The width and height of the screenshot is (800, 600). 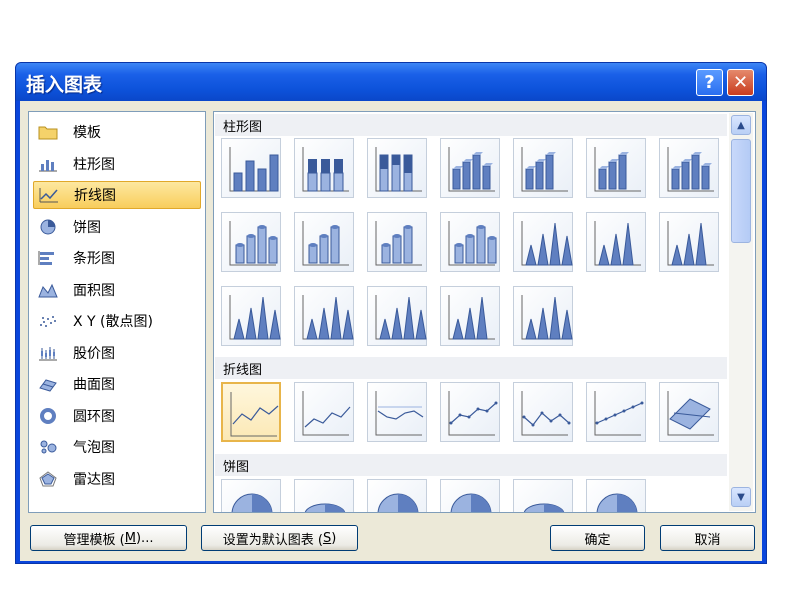 I want to click on scroll-up-button: ▲, so click(x=741, y=125).